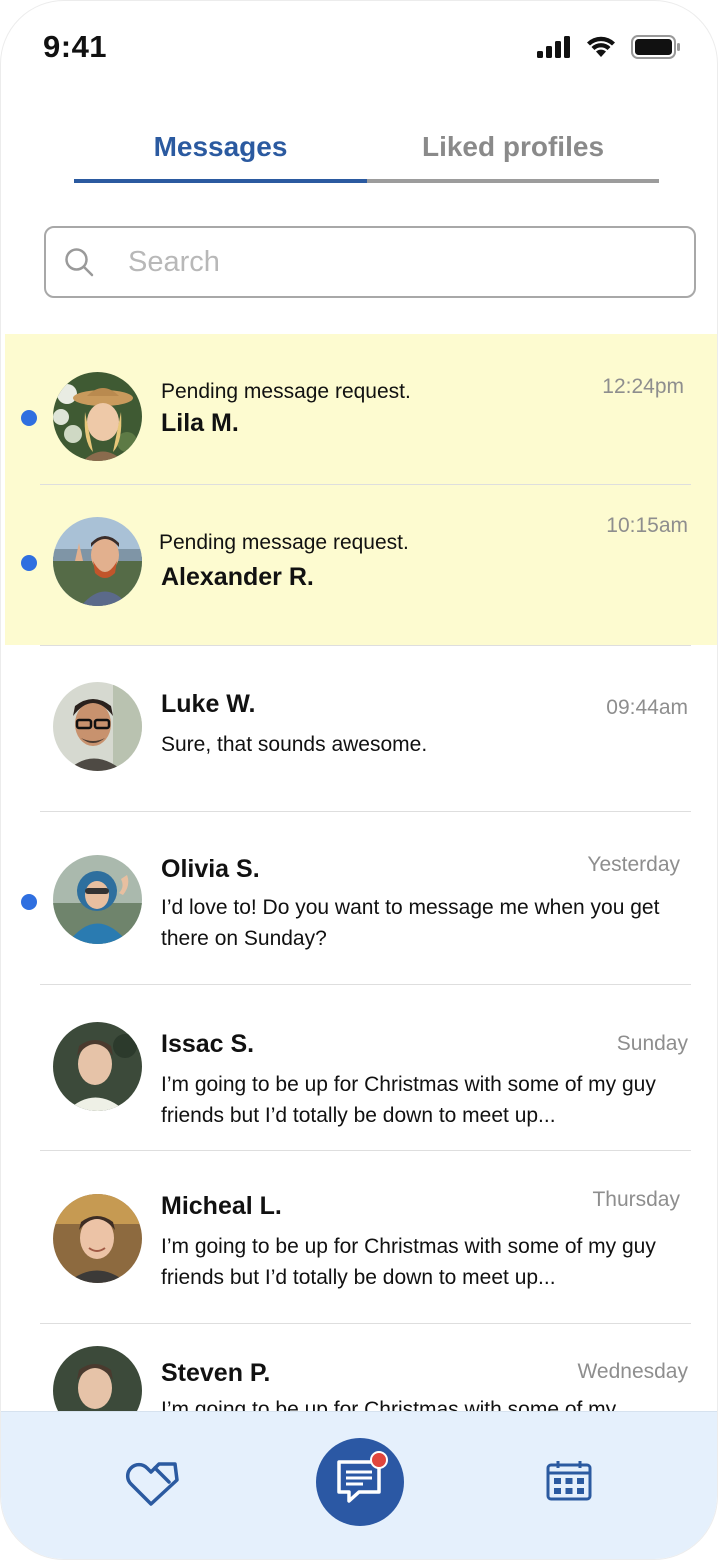 The height and width of the screenshot is (1560, 718). I want to click on status-bar: 9:41, so click(359, 49).